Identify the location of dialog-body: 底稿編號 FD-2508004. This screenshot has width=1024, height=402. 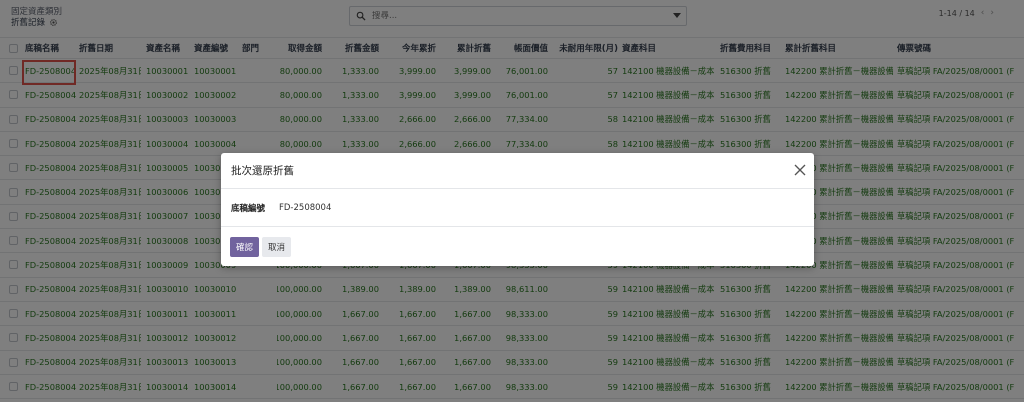
(517, 208).